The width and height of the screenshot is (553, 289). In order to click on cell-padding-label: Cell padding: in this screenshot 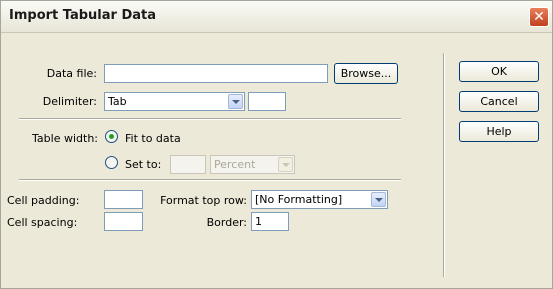, I will do `click(43, 200)`.